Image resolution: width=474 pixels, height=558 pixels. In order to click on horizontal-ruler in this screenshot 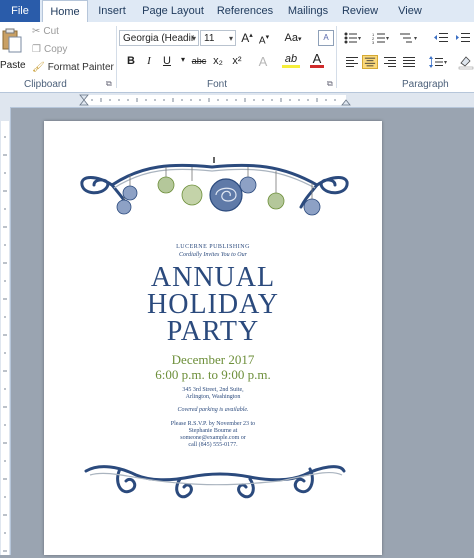, I will do `click(237, 100)`.